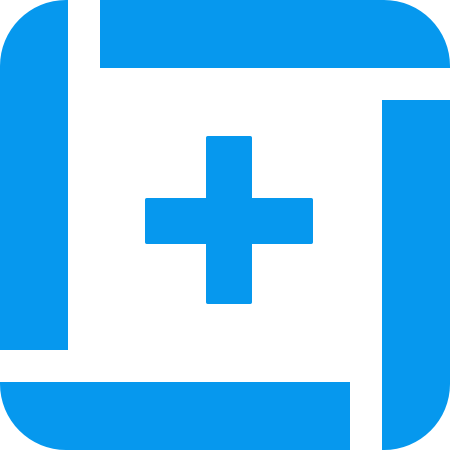  I want to click on plus-horizontal, so click(229, 221).